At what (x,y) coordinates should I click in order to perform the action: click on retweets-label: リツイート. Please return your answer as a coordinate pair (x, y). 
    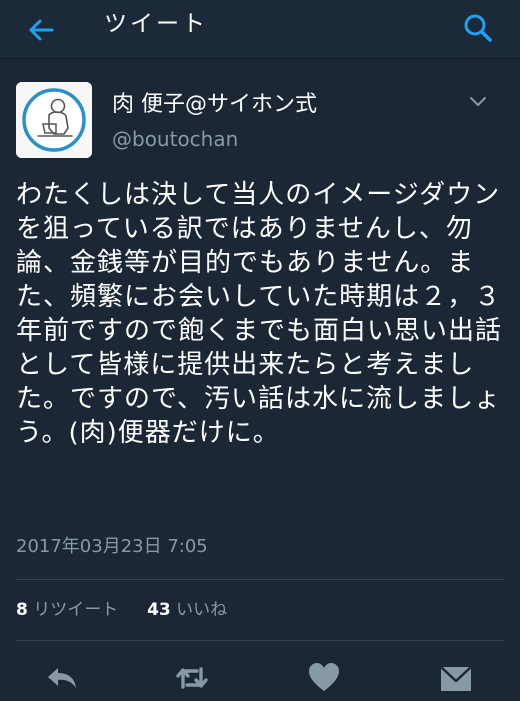
    Looking at the image, I should click on (75, 610).